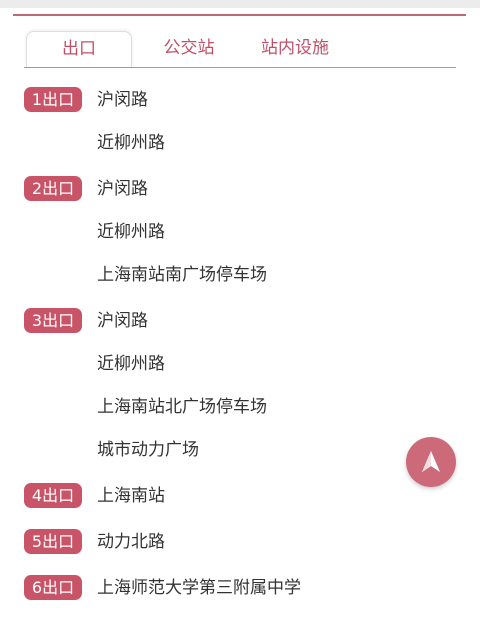 Image resolution: width=480 pixels, height=640 pixels. Describe the element at coordinates (53, 541) in the screenshot. I see `exit-badge: 5出口` at that location.